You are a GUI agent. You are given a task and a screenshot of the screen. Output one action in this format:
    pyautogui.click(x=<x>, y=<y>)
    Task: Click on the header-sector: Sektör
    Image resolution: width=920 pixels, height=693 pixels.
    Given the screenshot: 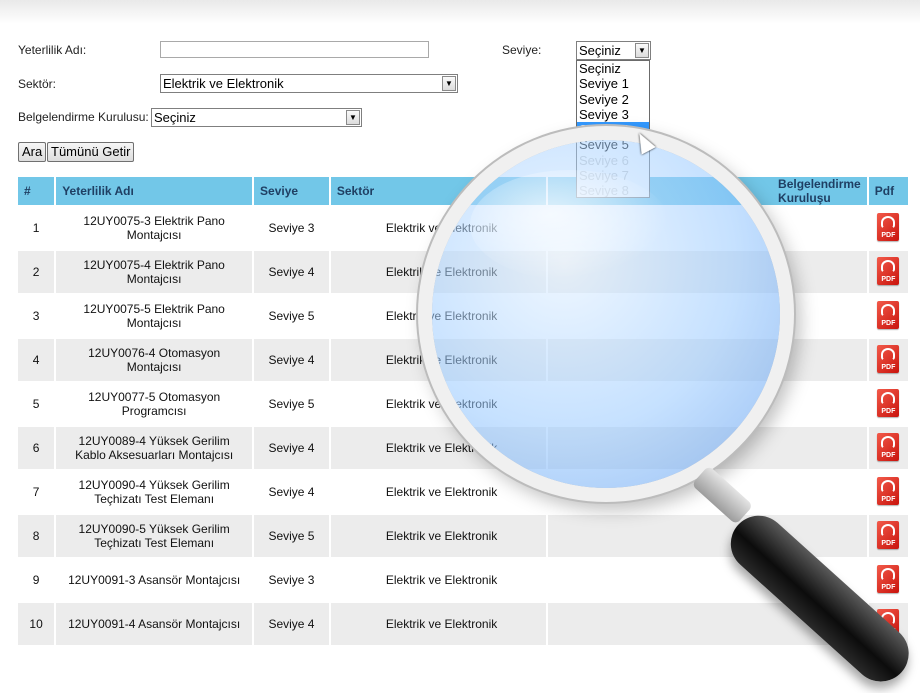 What is the action you would take?
    pyautogui.click(x=439, y=191)
    